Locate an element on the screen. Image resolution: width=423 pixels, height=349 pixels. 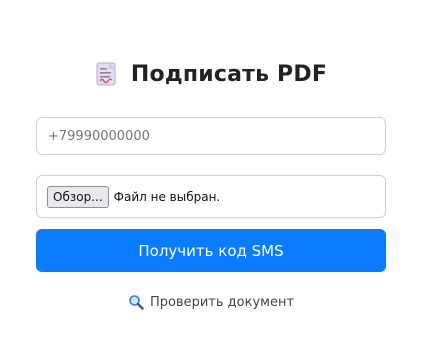
file-upload-field: Обзор... Файл не выбран. is located at coordinates (211, 196).